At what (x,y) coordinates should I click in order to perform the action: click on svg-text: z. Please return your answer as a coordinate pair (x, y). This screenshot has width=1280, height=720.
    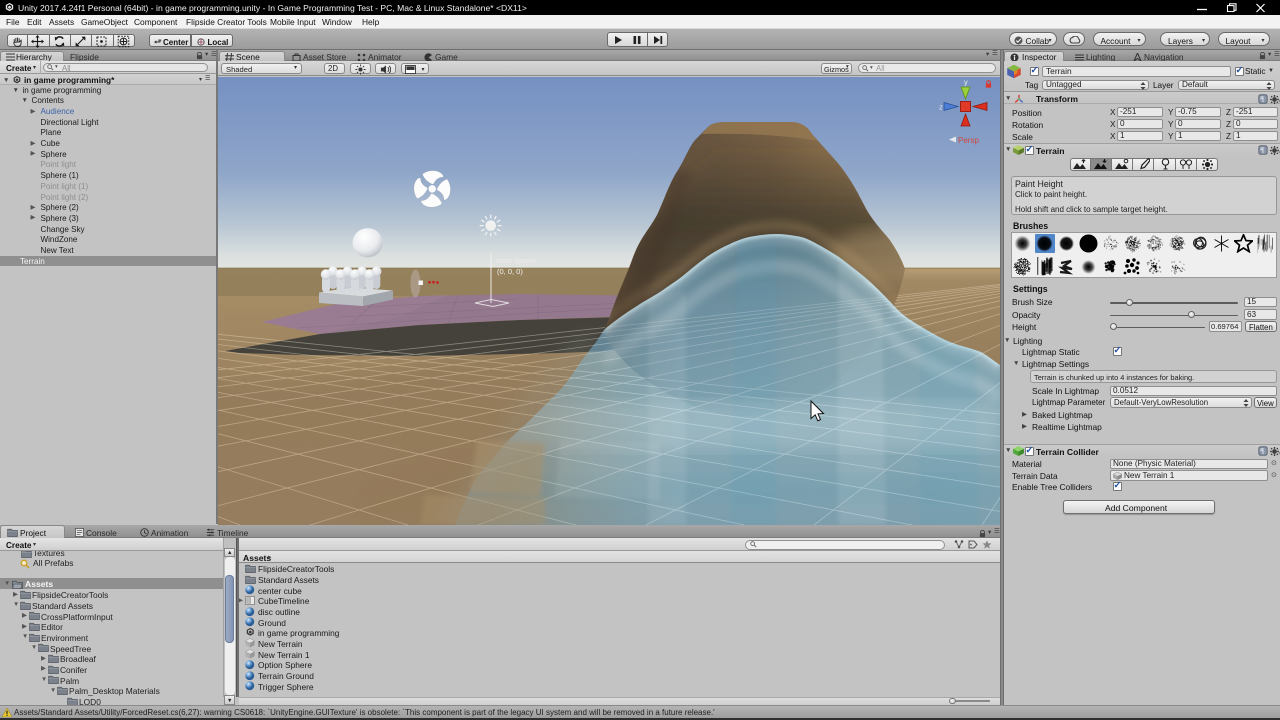
    Looking at the image, I should click on (941, 107).